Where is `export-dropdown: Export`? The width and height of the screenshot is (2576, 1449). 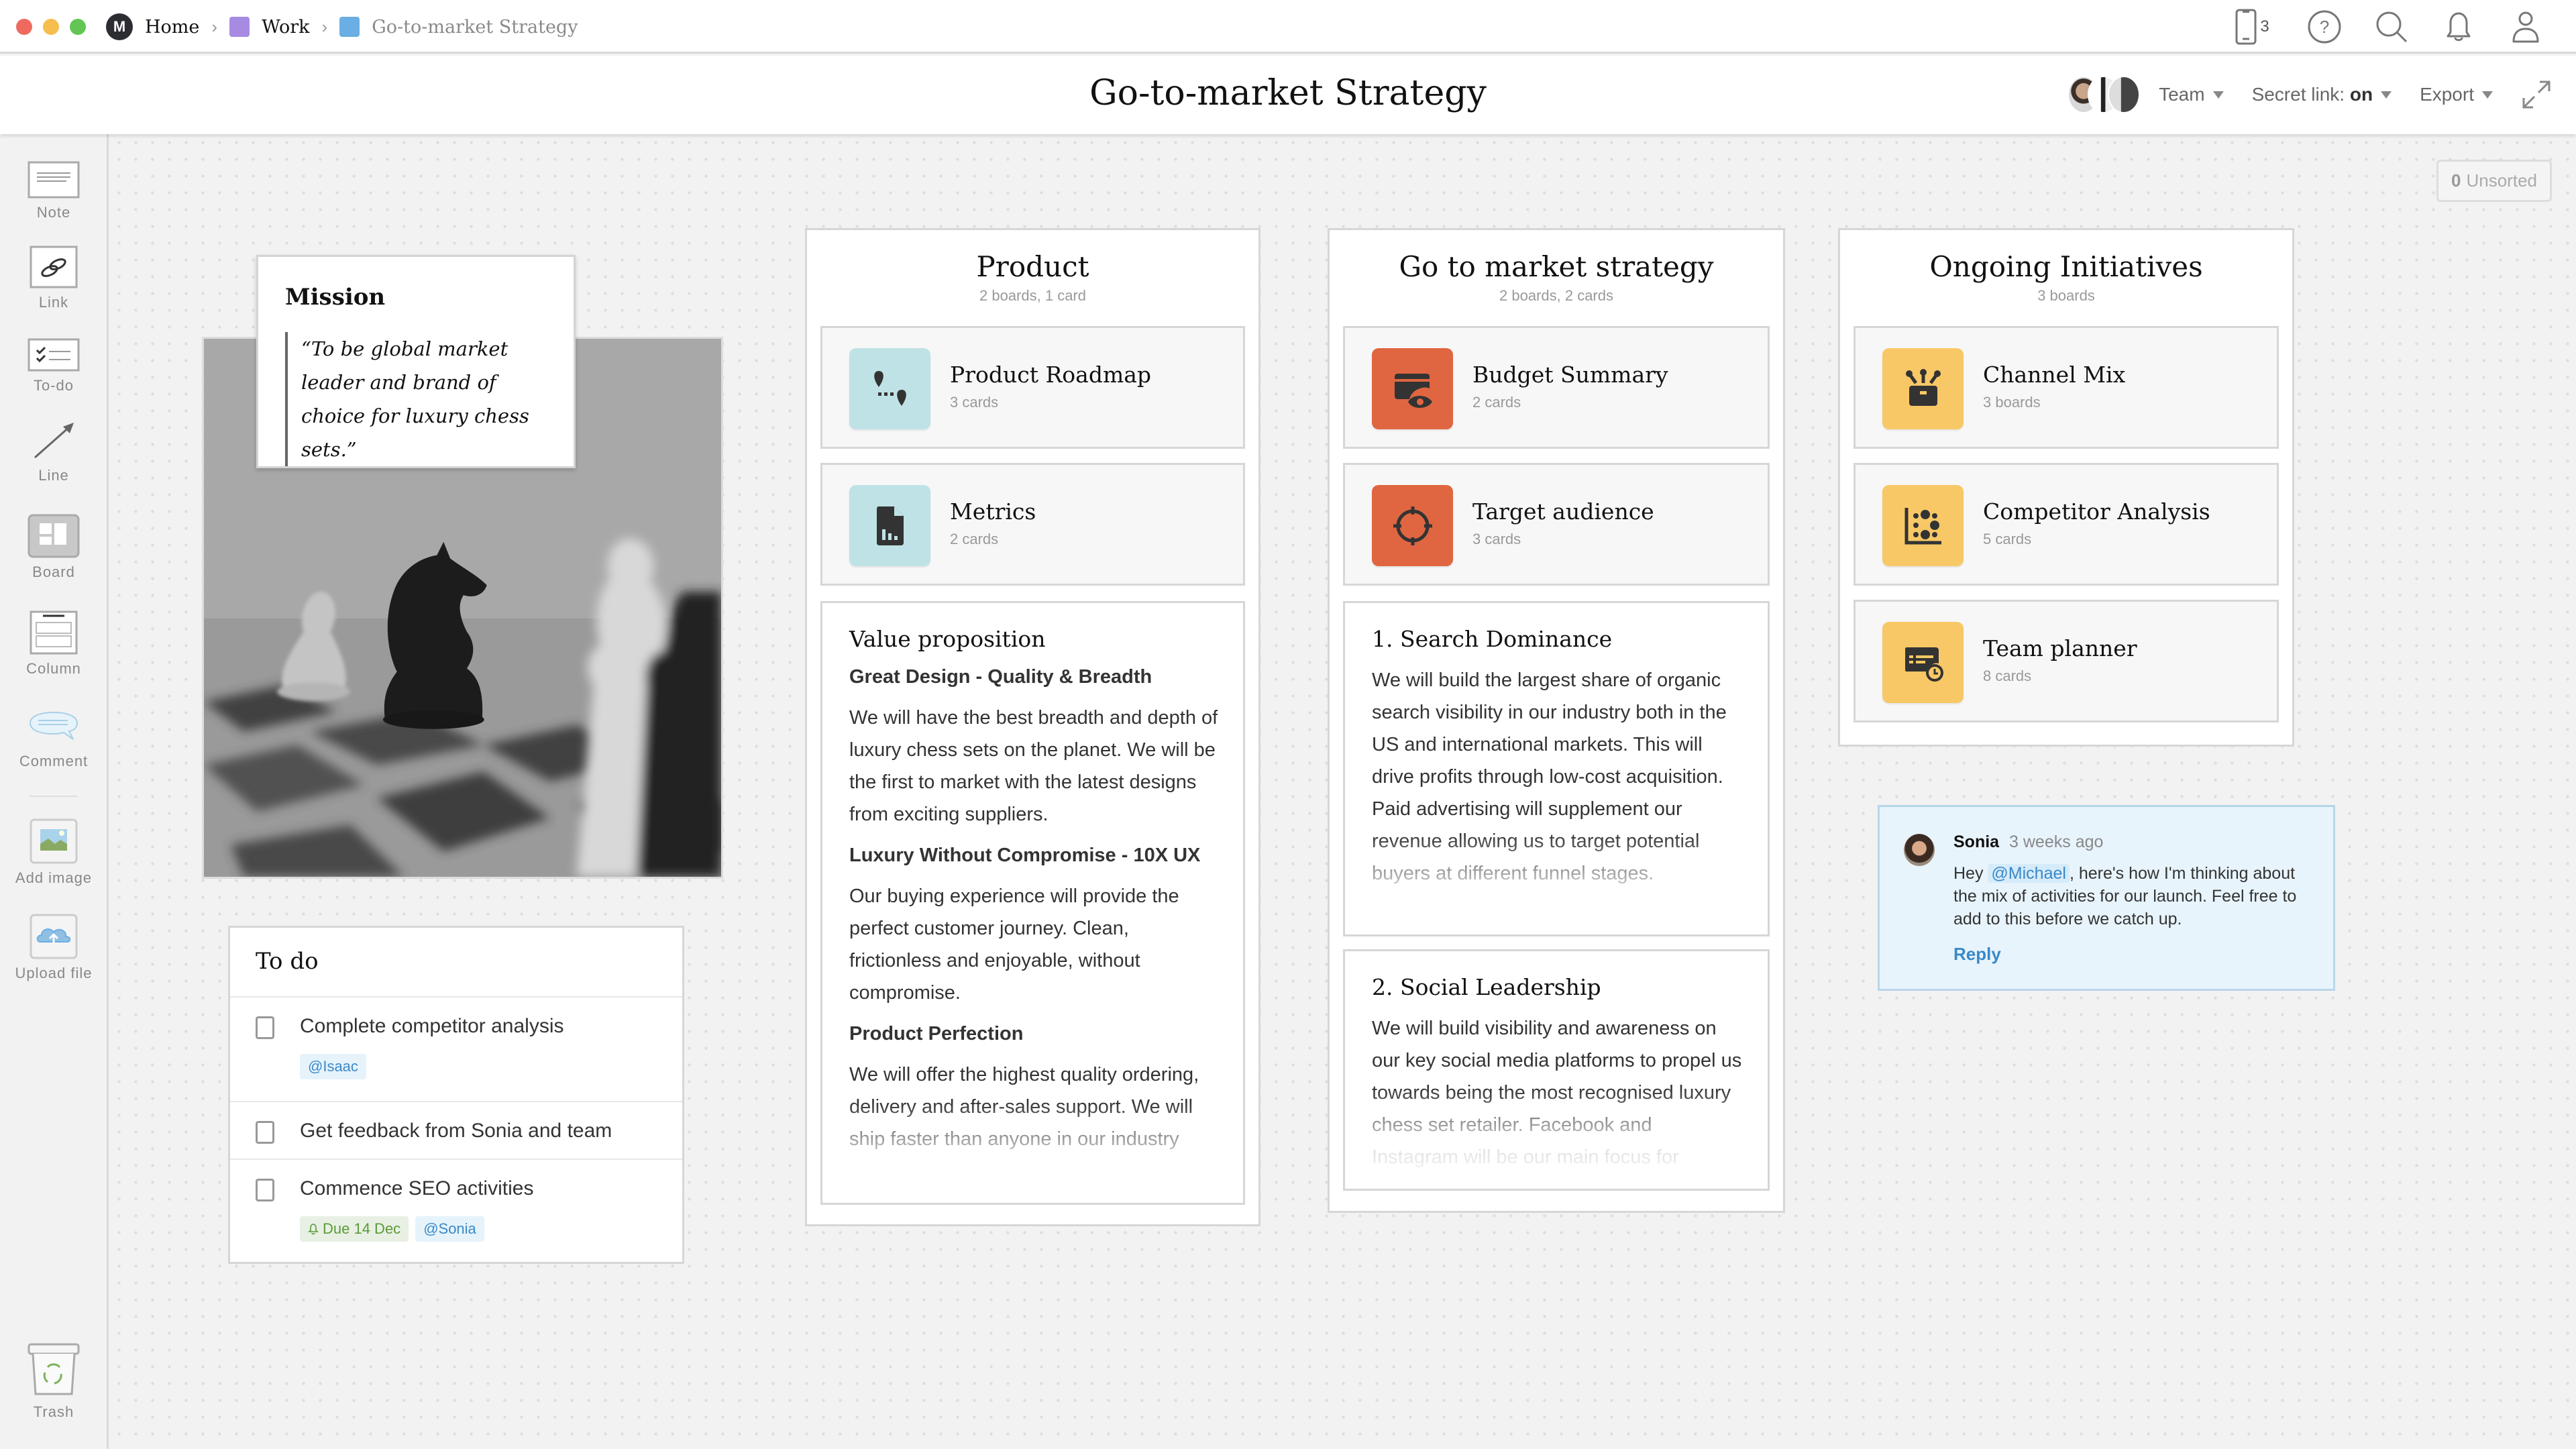
export-dropdown: Export is located at coordinates (2456, 94).